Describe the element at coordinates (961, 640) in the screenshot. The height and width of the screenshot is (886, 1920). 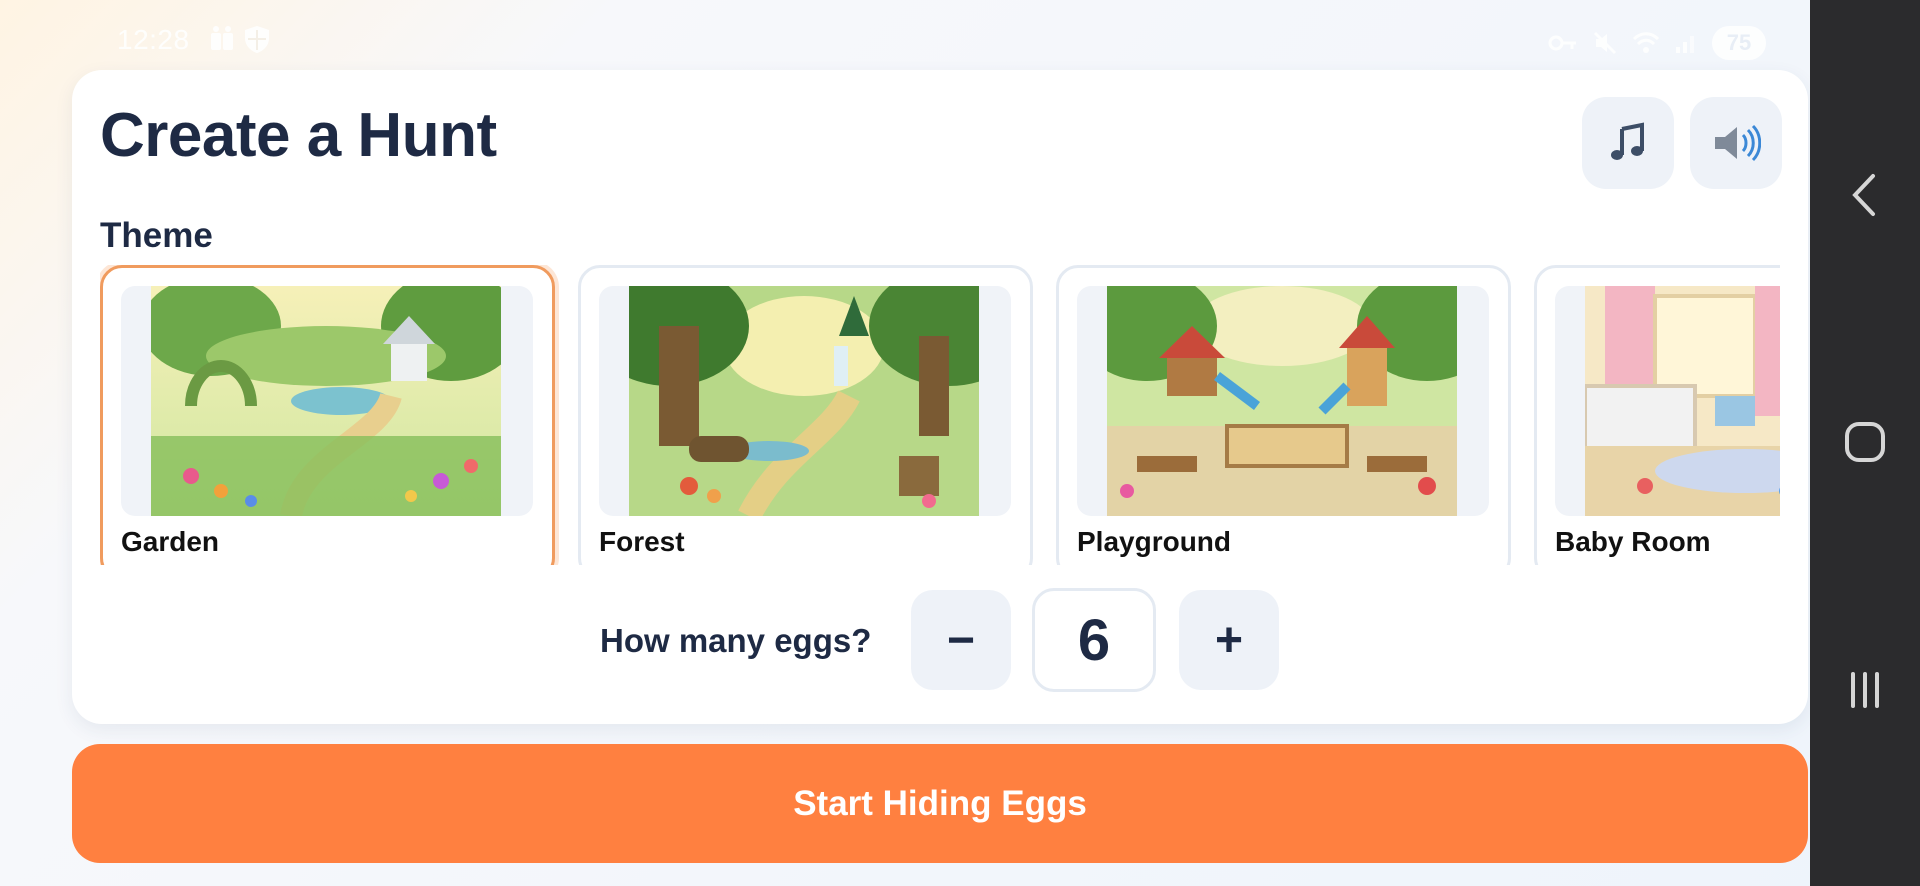
I see `decrease-eggs-button: −` at that location.